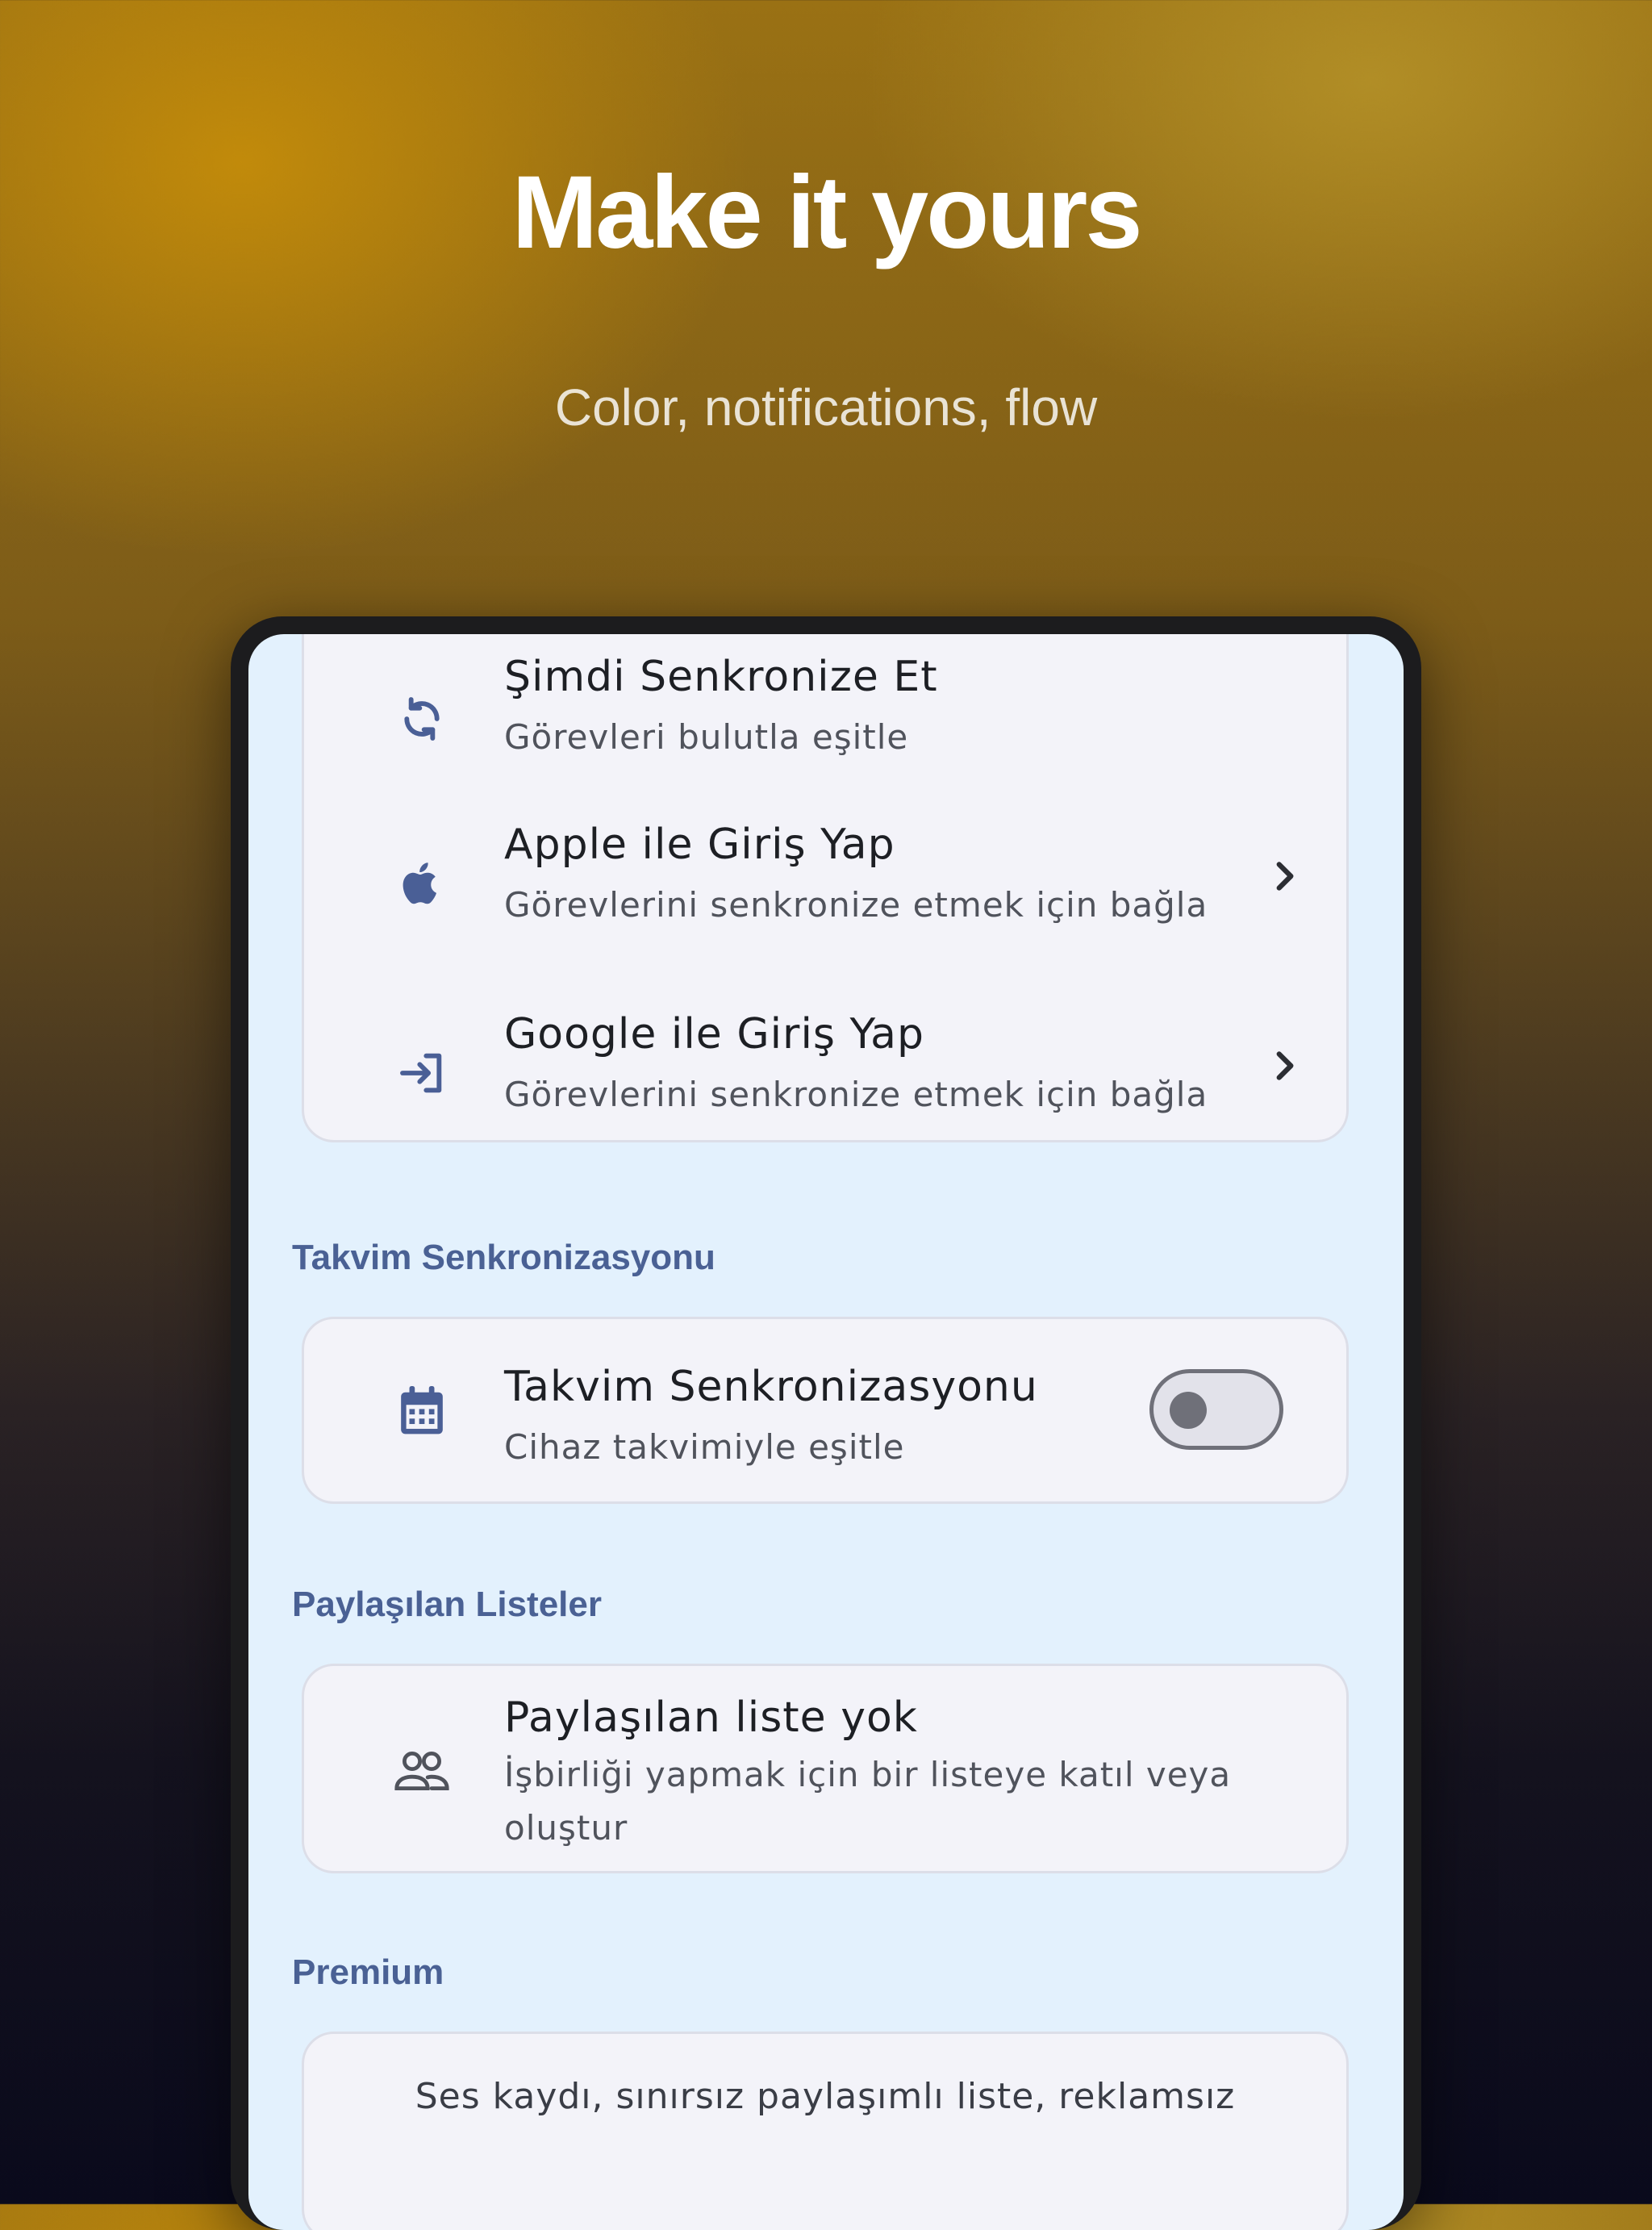 The image size is (1652, 2230). I want to click on toggle-knob, so click(1188, 1410).